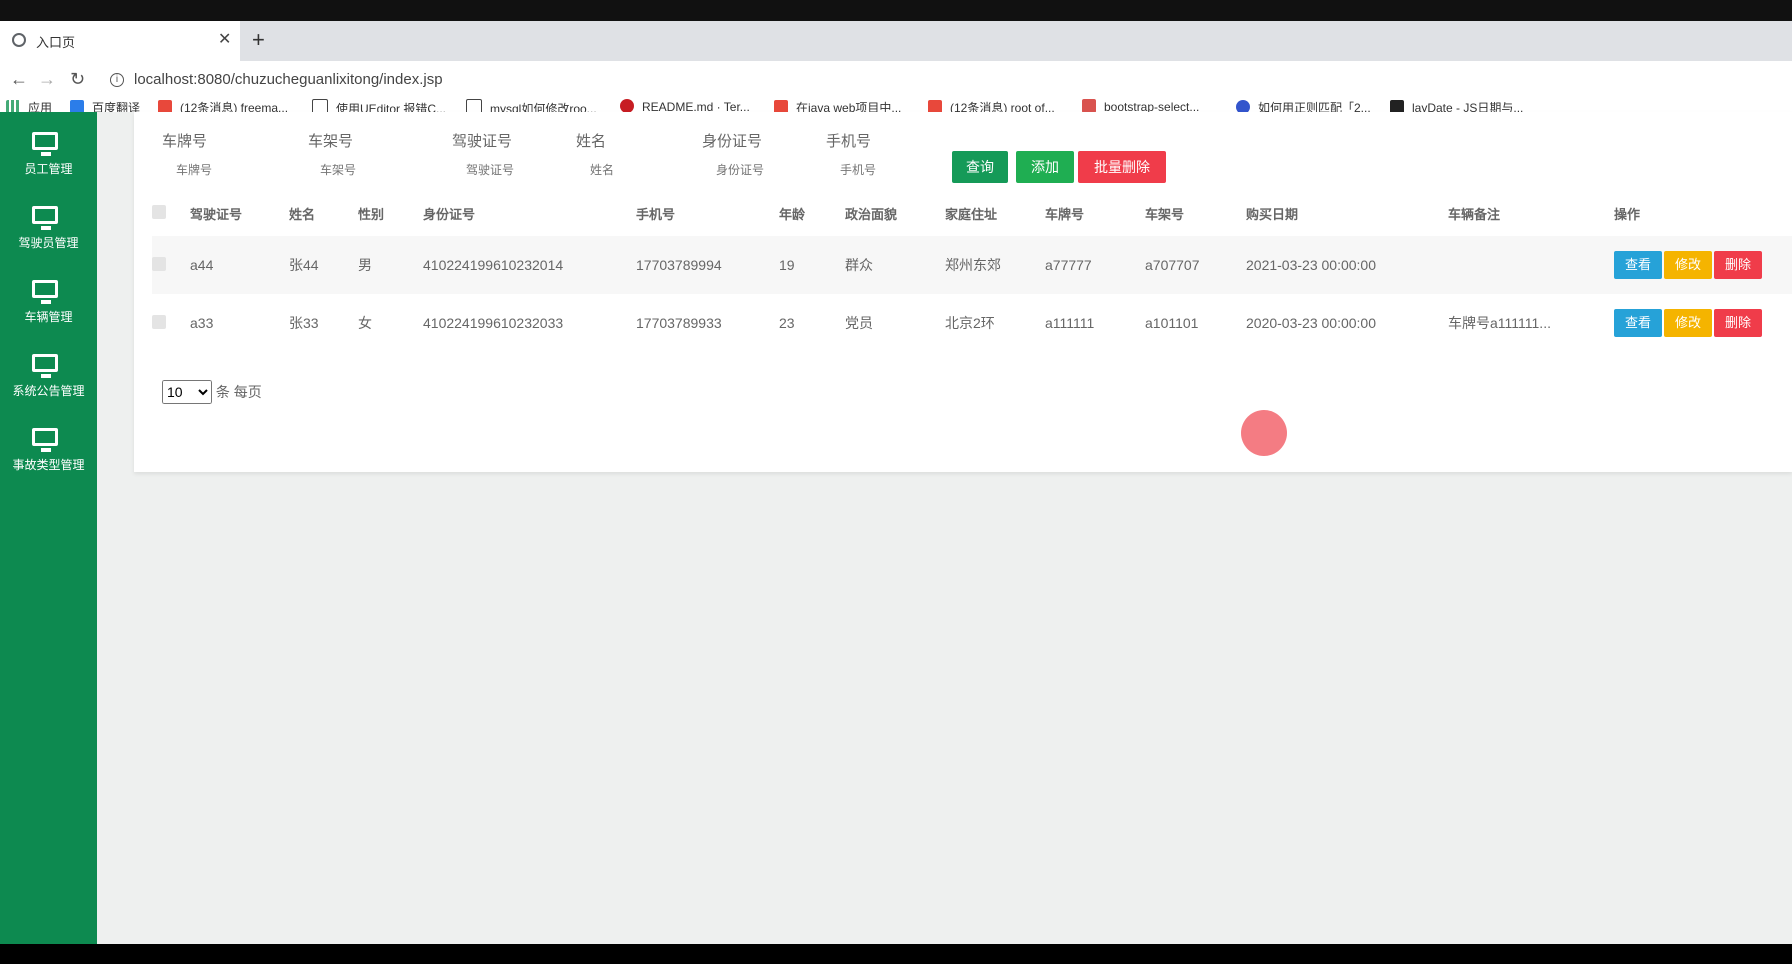 The width and height of the screenshot is (1792, 964). Describe the element at coordinates (365, 265) in the screenshot. I see `table-cell: 男` at that location.